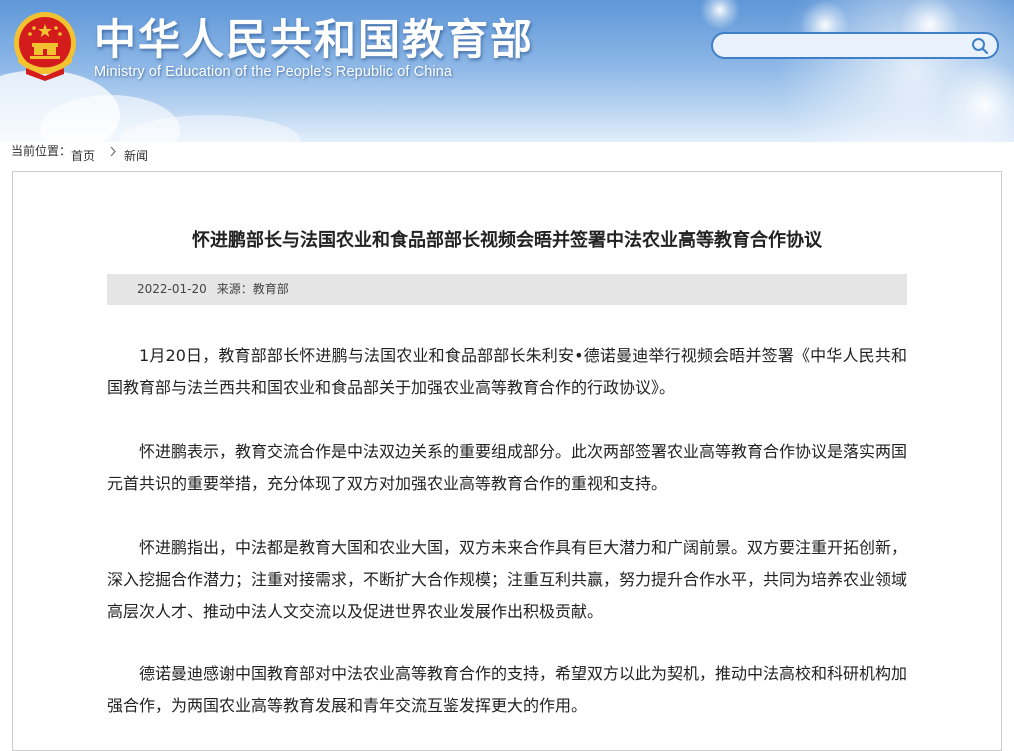 The height and width of the screenshot is (751, 1014). What do you see at coordinates (45, 46) in the screenshot?
I see `national-emblem-icon` at bounding box center [45, 46].